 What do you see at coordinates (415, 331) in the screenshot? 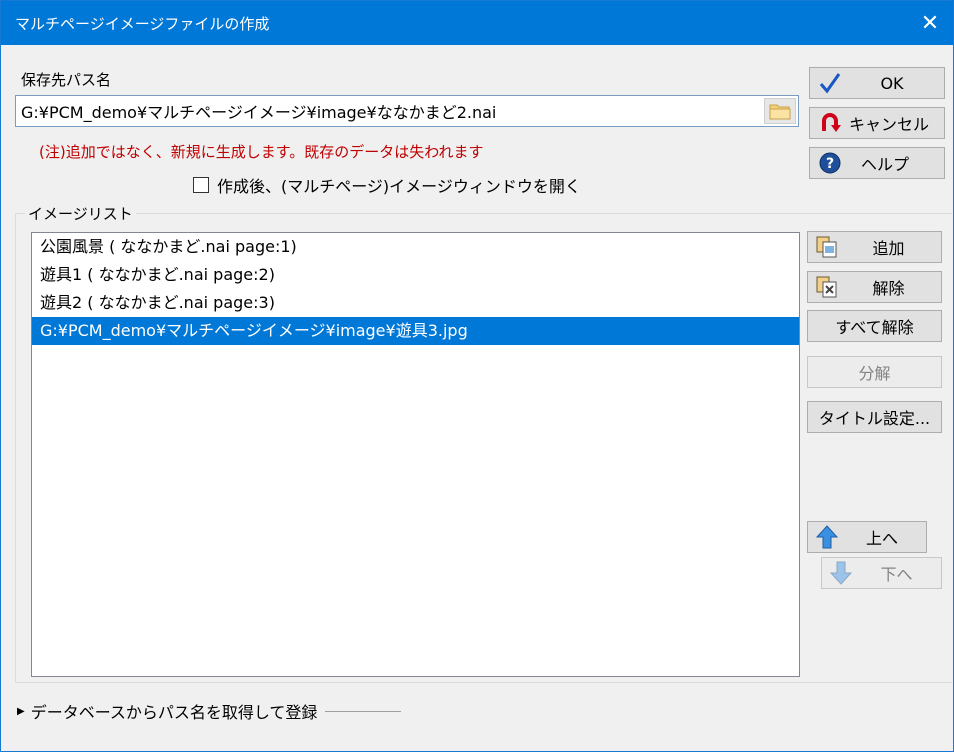
I see `list-item-selected: G:¥PCM_demo¥マルチページイメージ¥image¥遊具3.jpg` at bounding box center [415, 331].